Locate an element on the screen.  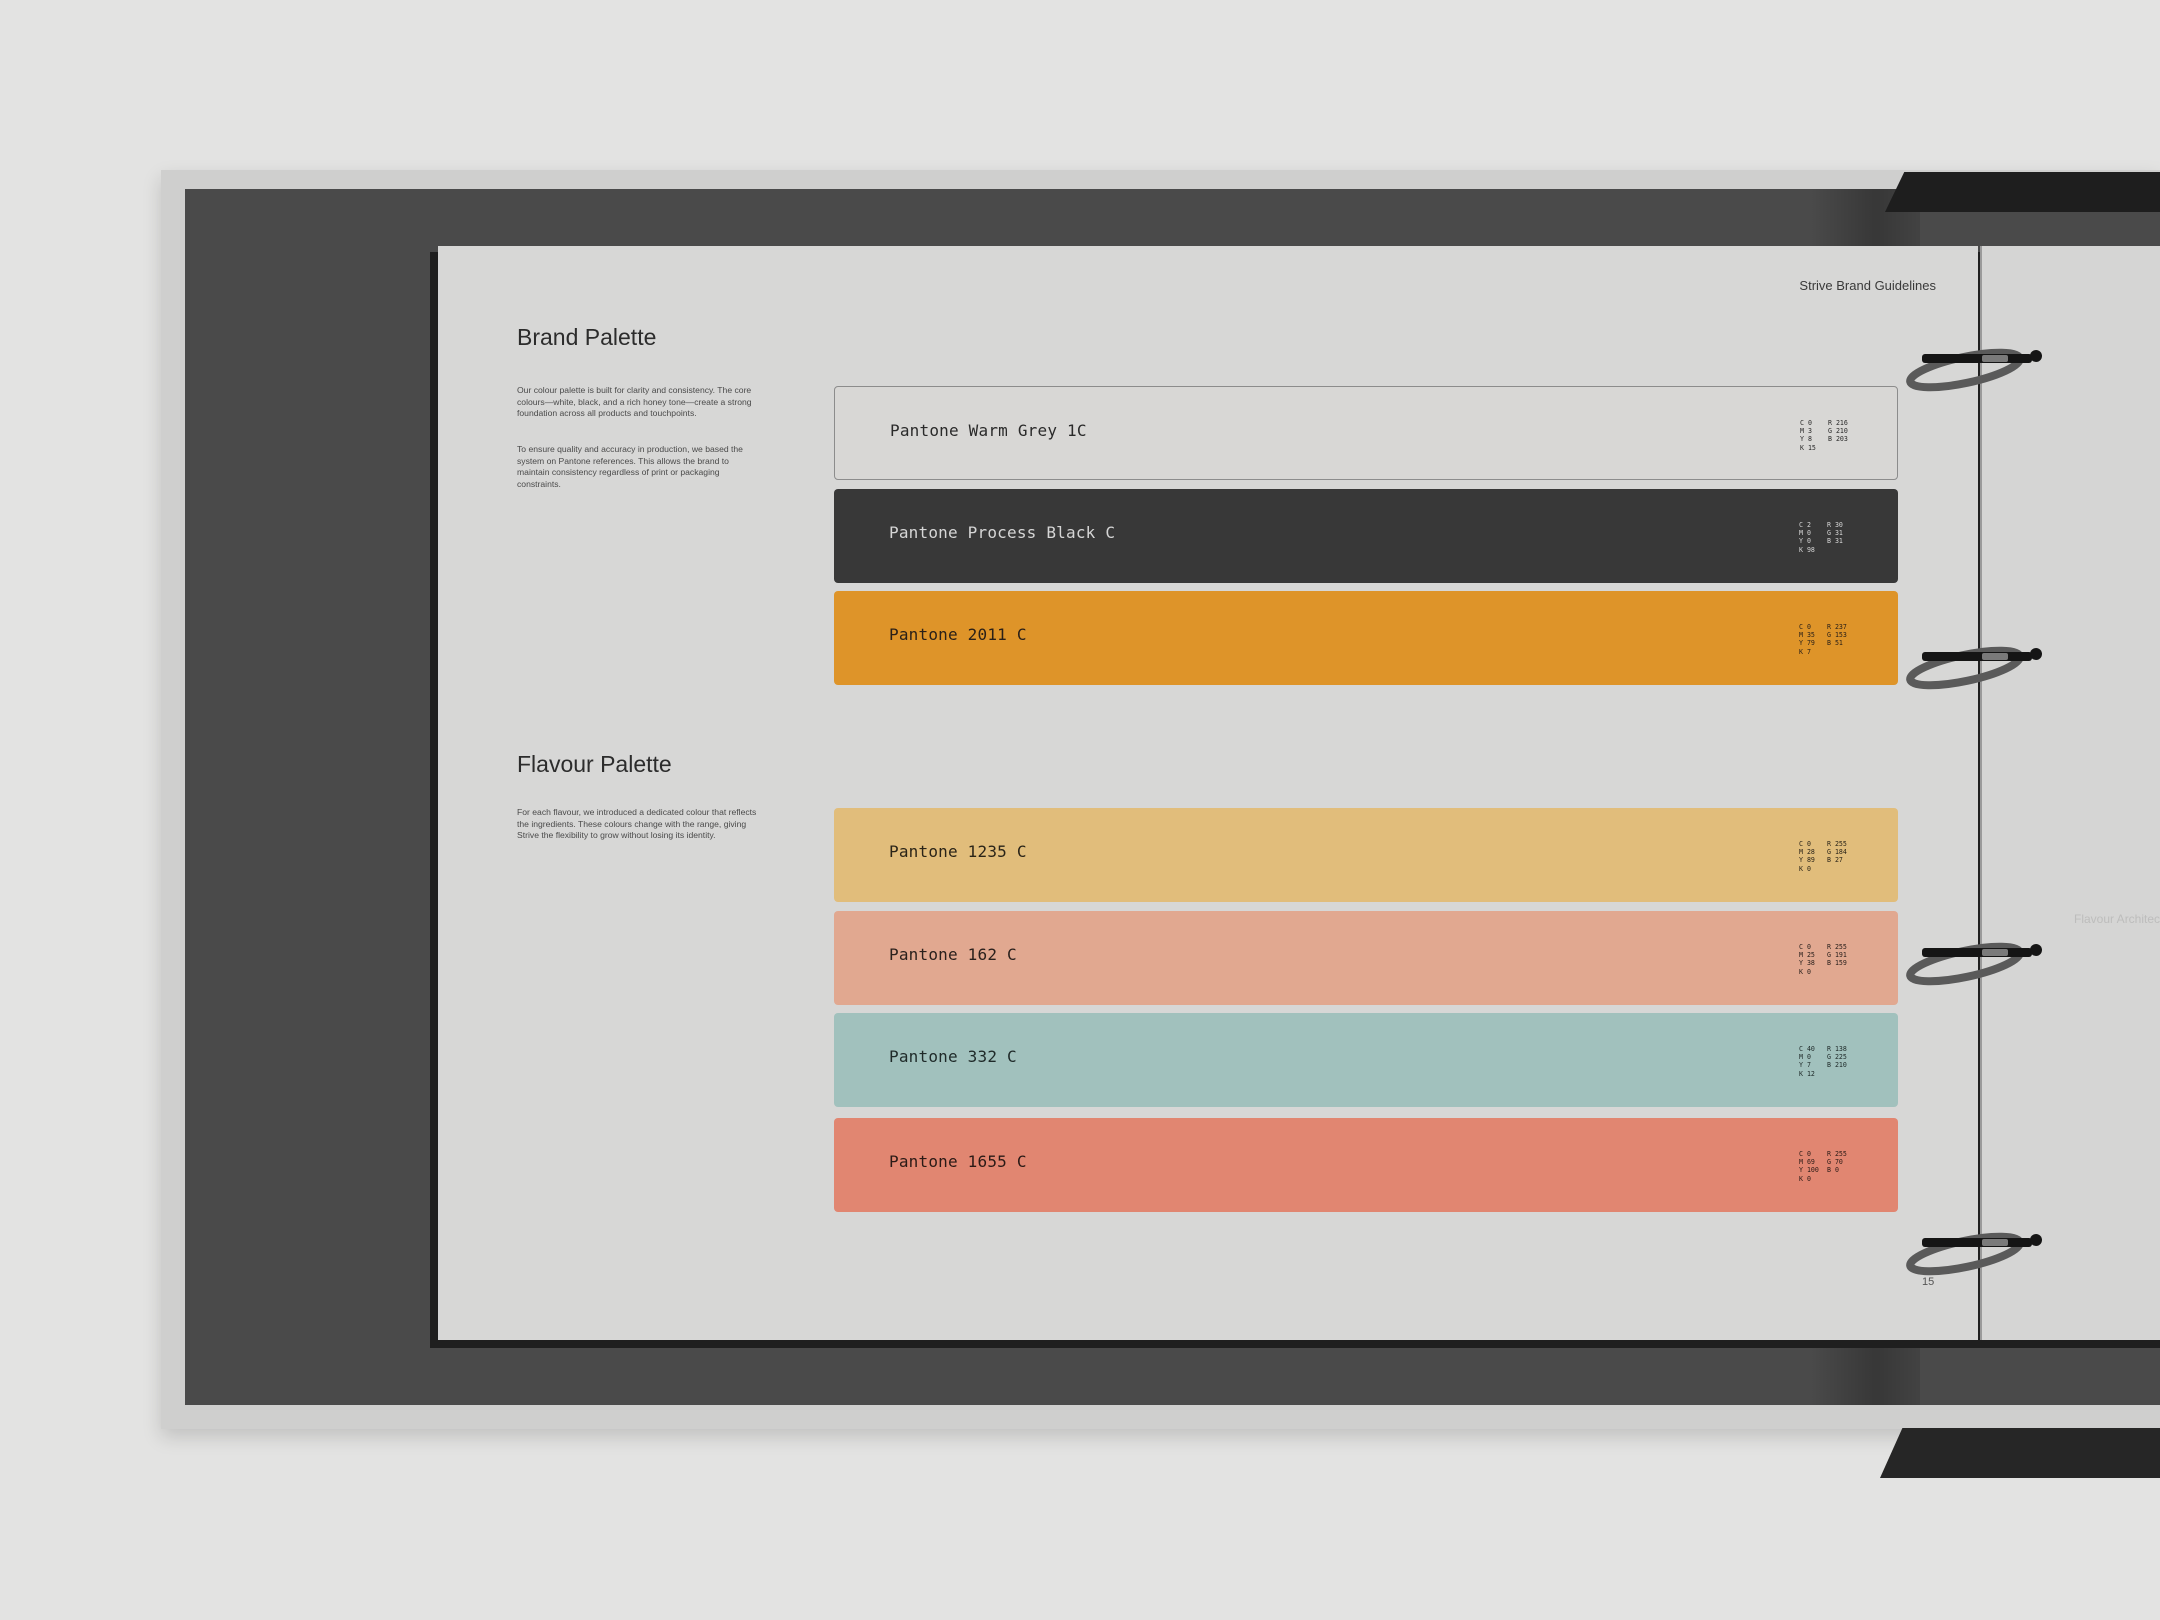
swatch-name: Pantone Warm Grey 1C is located at coordinates (988, 430).